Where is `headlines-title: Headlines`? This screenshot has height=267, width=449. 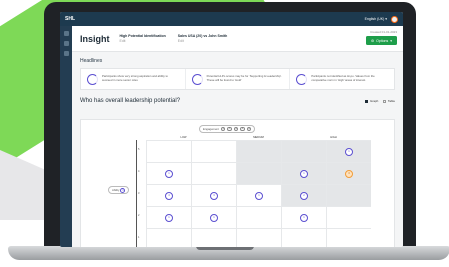
headlines-title: Headlines is located at coordinates (91, 61).